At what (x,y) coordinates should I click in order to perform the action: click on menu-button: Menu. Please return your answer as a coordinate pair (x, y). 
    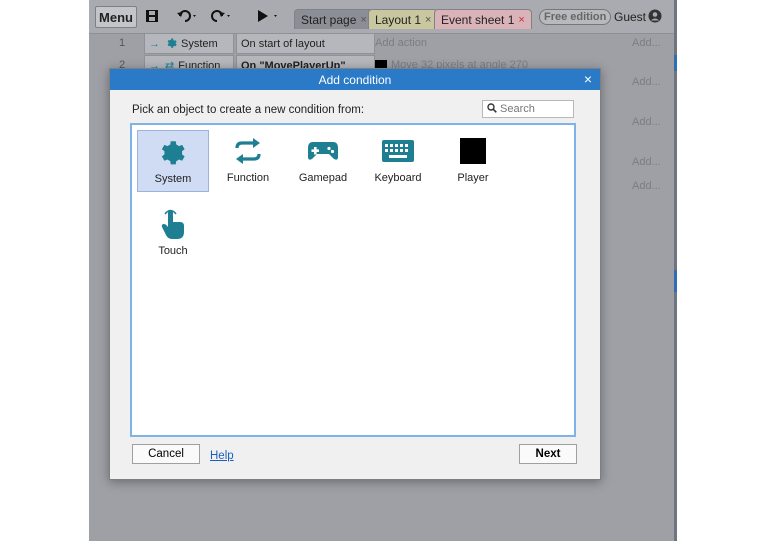
    Looking at the image, I should click on (116, 17).